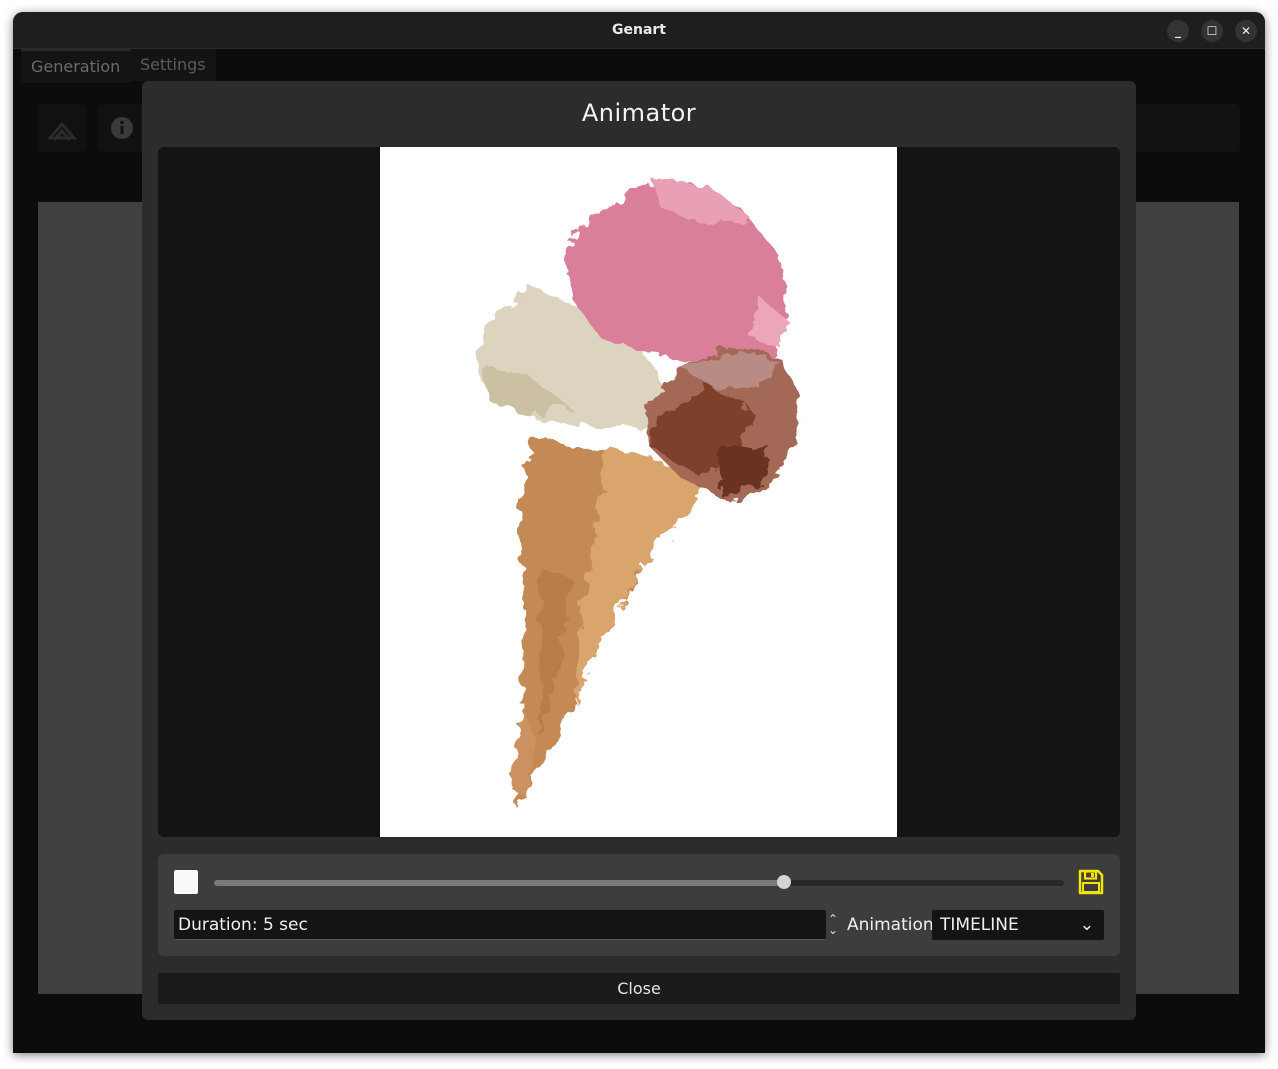 Image resolution: width=1278 pixels, height=1069 pixels. I want to click on duration-stepper: ⌃ ⌄, so click(834, 924).